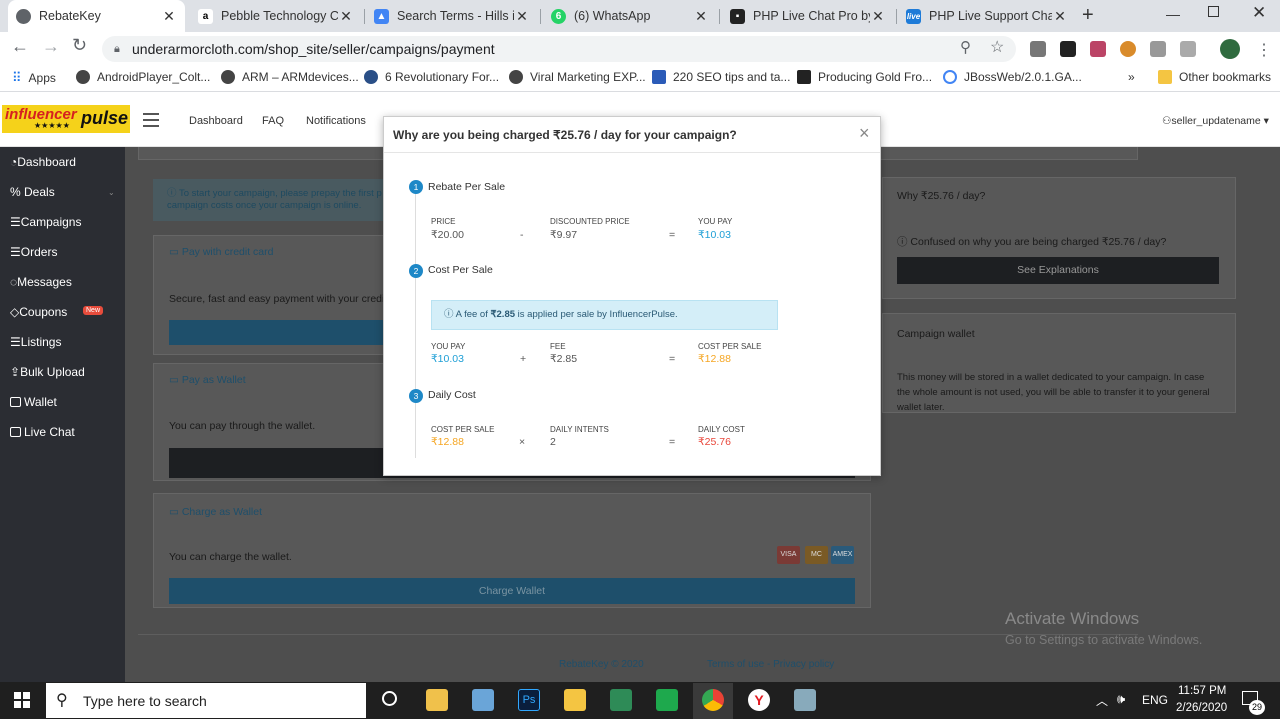  What do you see at coordinates (371, 77) in the screenshot?
I see `site-icon` at bounding box center [371, 77].